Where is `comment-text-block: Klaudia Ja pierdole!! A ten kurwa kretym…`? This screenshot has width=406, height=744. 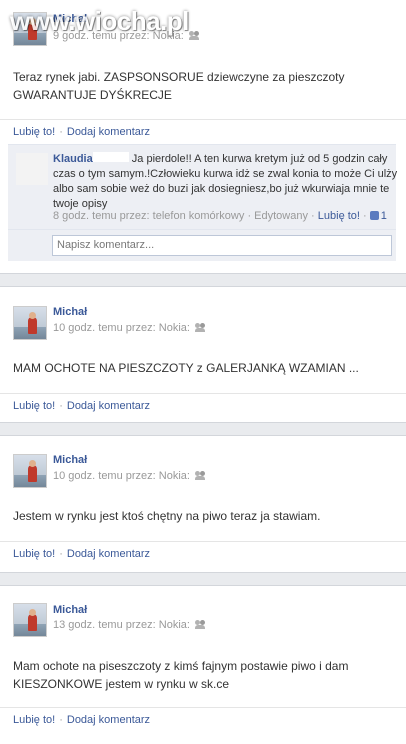 comment-text-block: Klaudia Ja pierdole!! A ten kurwa kretym… is located at coordinates (225, 182).